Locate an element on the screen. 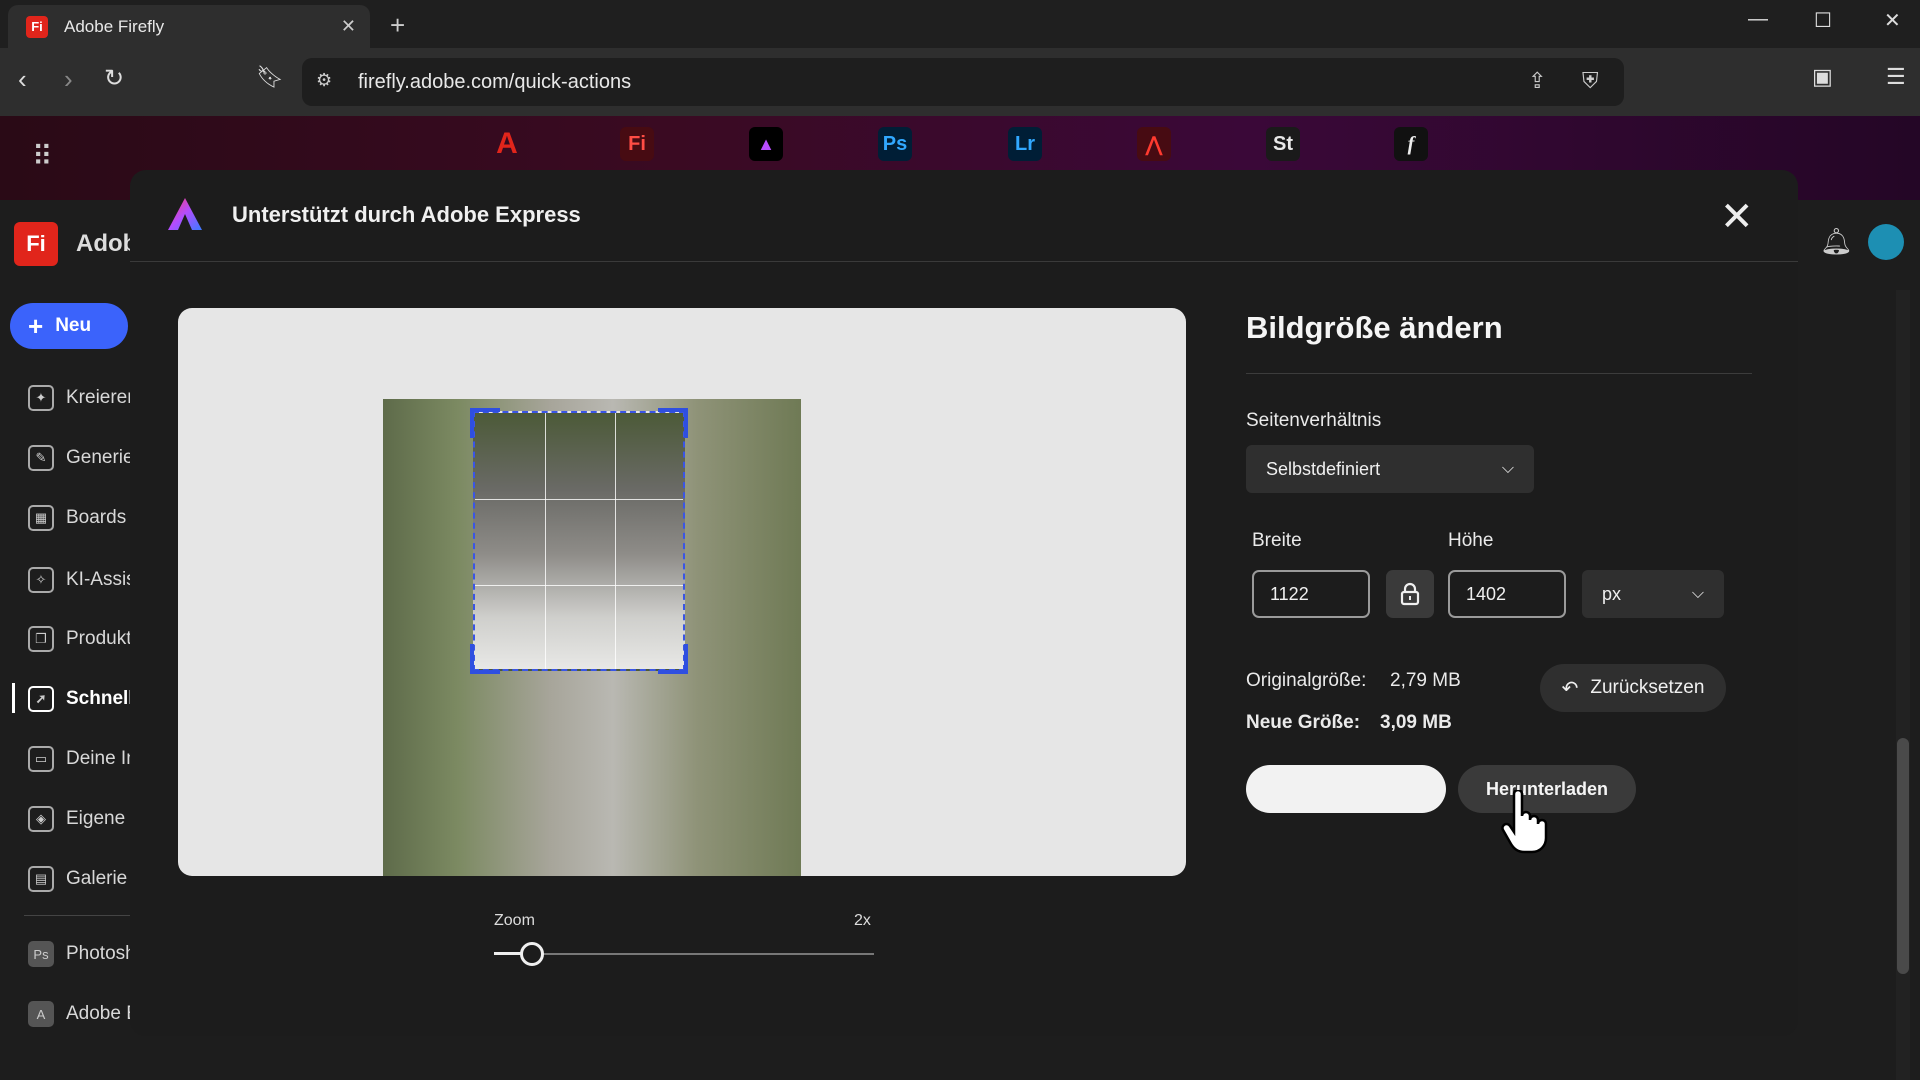  stock-app-icon: St is located at coordinates (1283, 144).